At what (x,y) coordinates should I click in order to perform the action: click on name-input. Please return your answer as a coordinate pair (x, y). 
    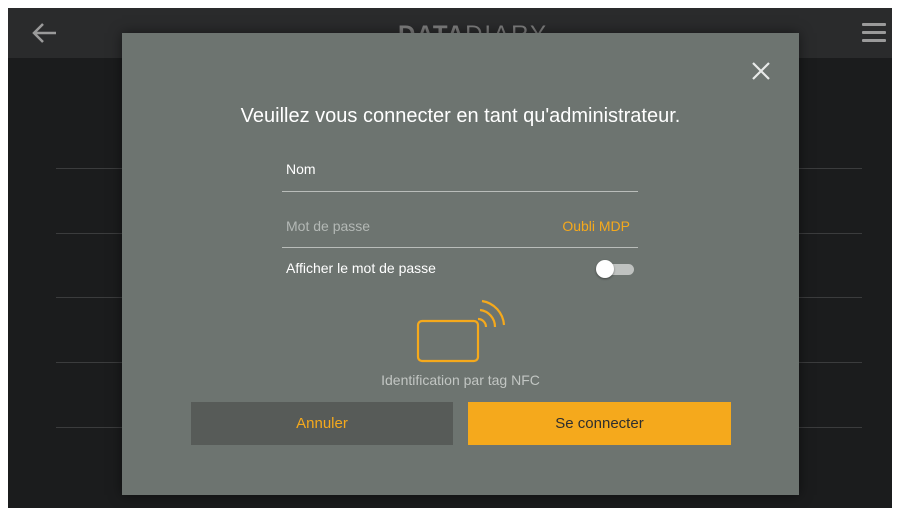
    Looking at the image, I should click on (460, 169).